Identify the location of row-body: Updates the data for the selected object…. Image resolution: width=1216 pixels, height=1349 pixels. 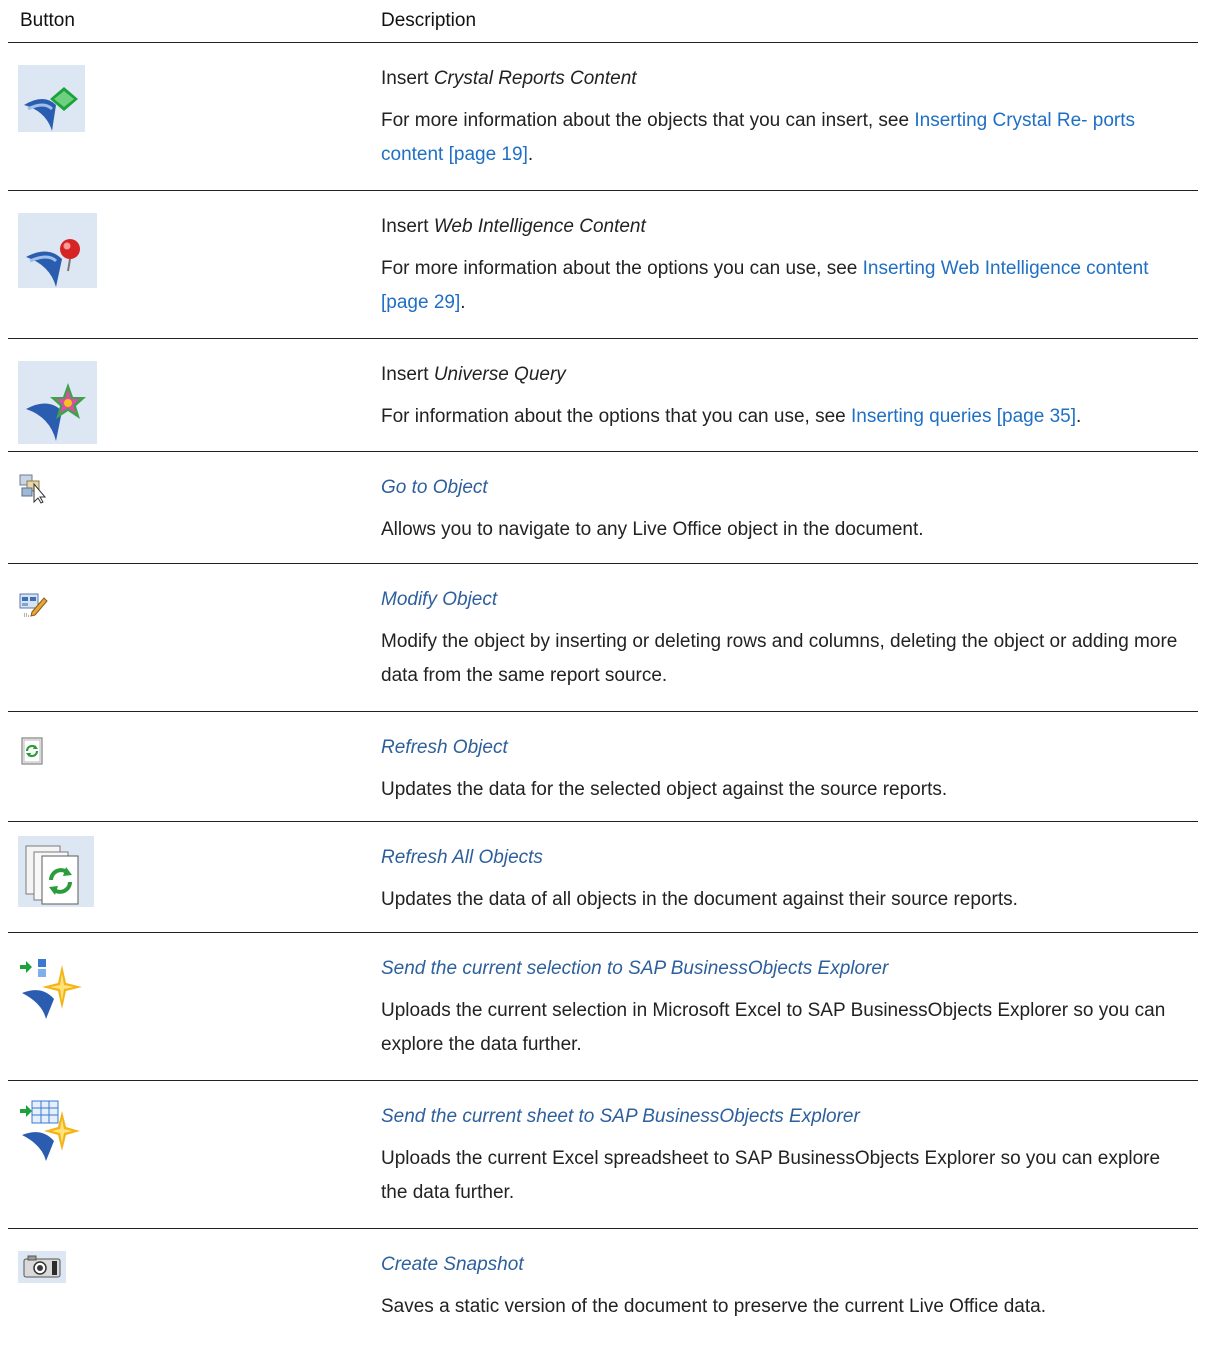
(664, 789).